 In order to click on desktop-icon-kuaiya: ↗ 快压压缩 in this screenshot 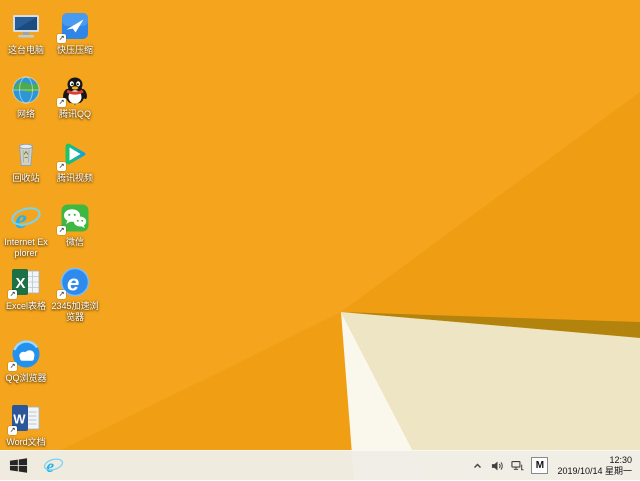, I will do `click(75, 33)`.